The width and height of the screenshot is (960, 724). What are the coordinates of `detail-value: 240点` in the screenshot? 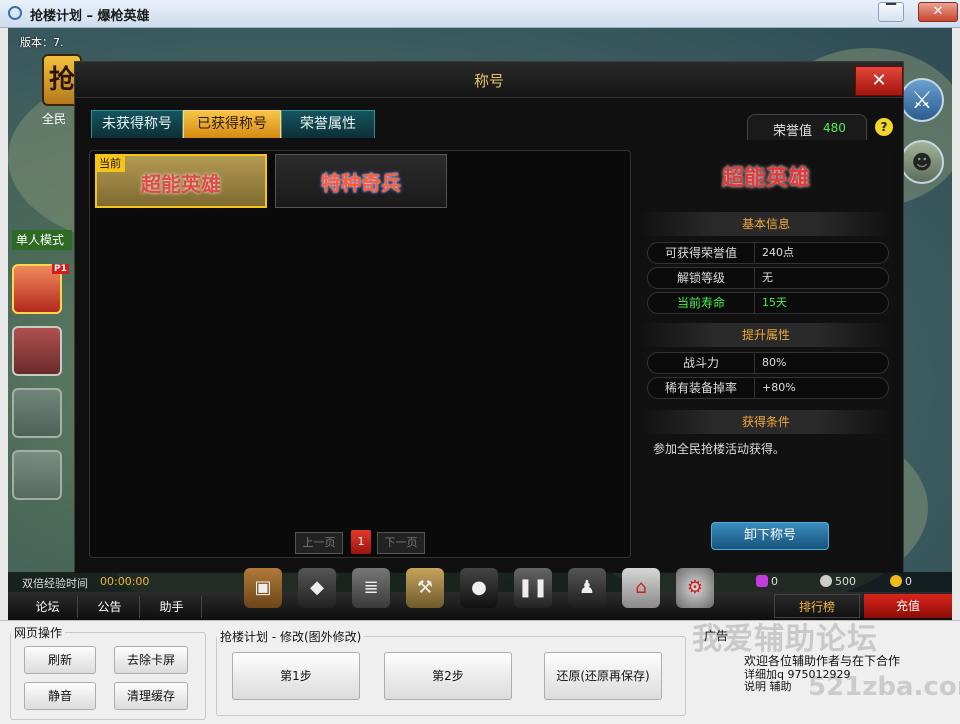 It's located at (778, 252).